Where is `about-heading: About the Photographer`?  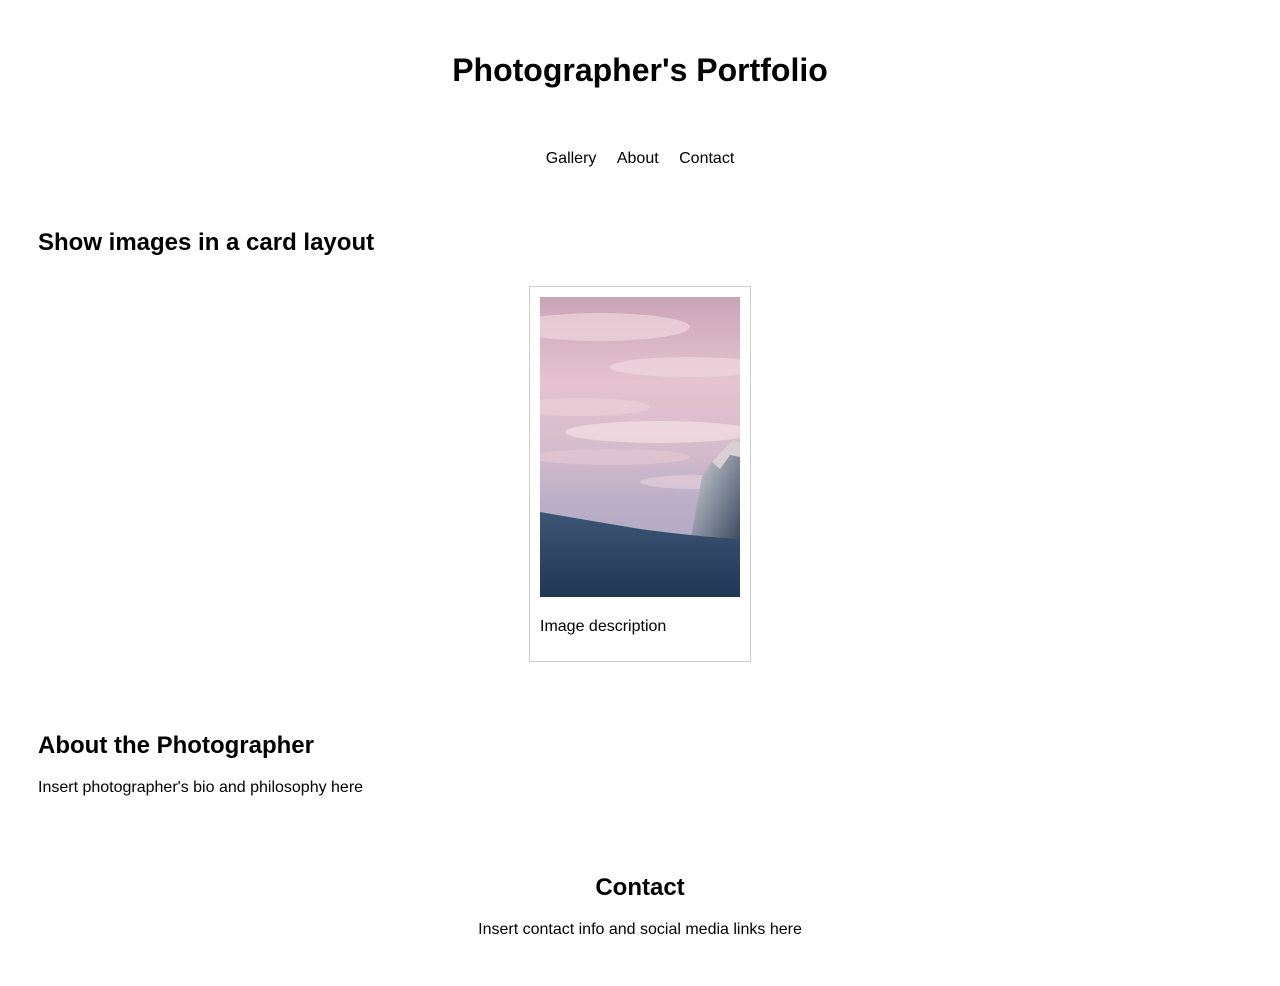
about-heading: About the Photographer is located at coordinates (176, 745).